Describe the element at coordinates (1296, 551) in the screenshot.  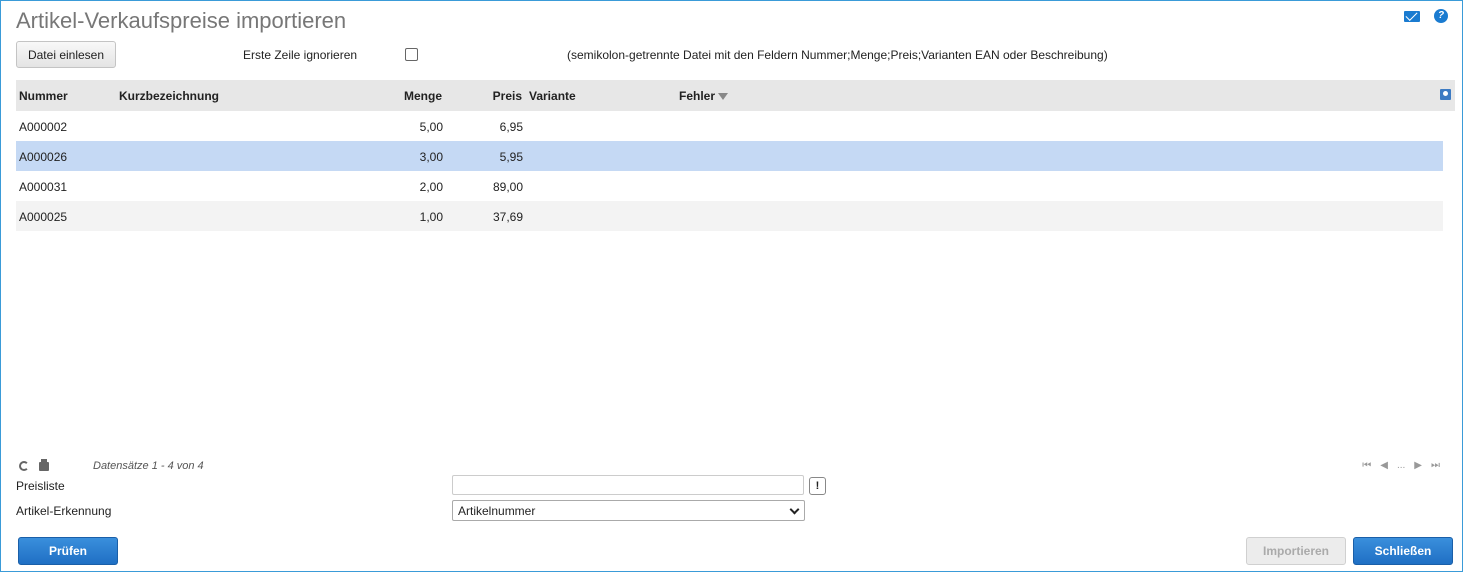
I see `importieren-button: Importieren` at that location.